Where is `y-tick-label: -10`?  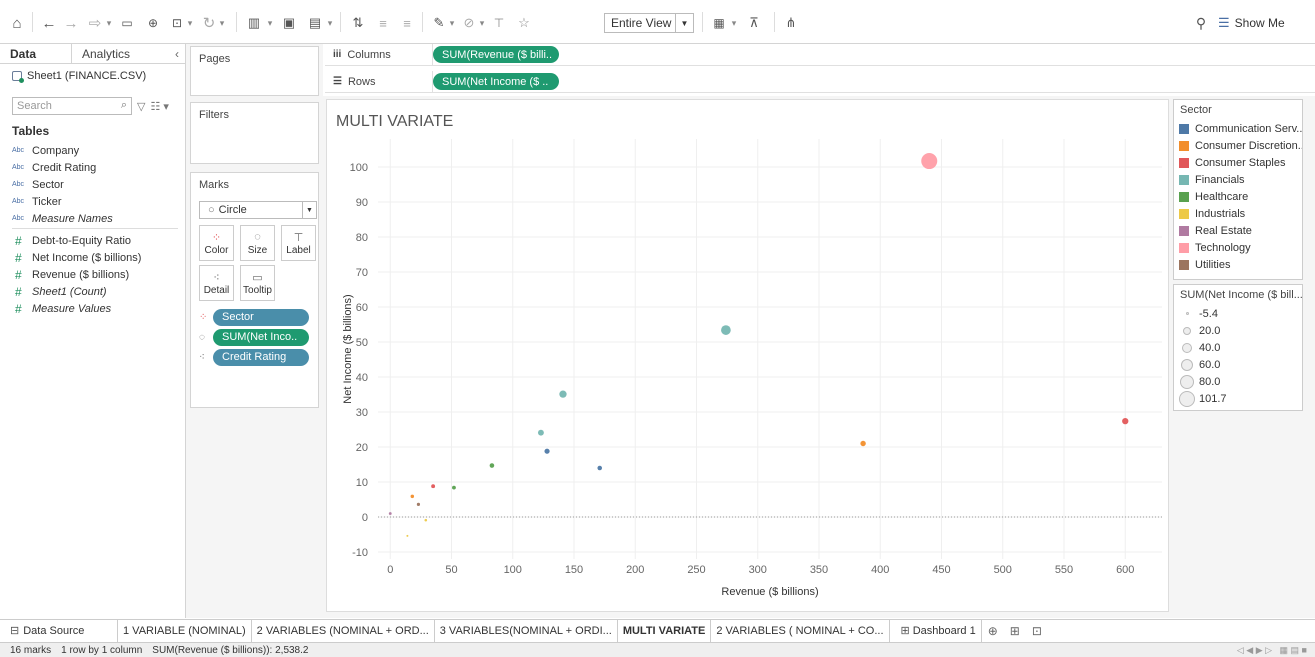 y-tick-label: -10 is located at coordinates (360, 553).